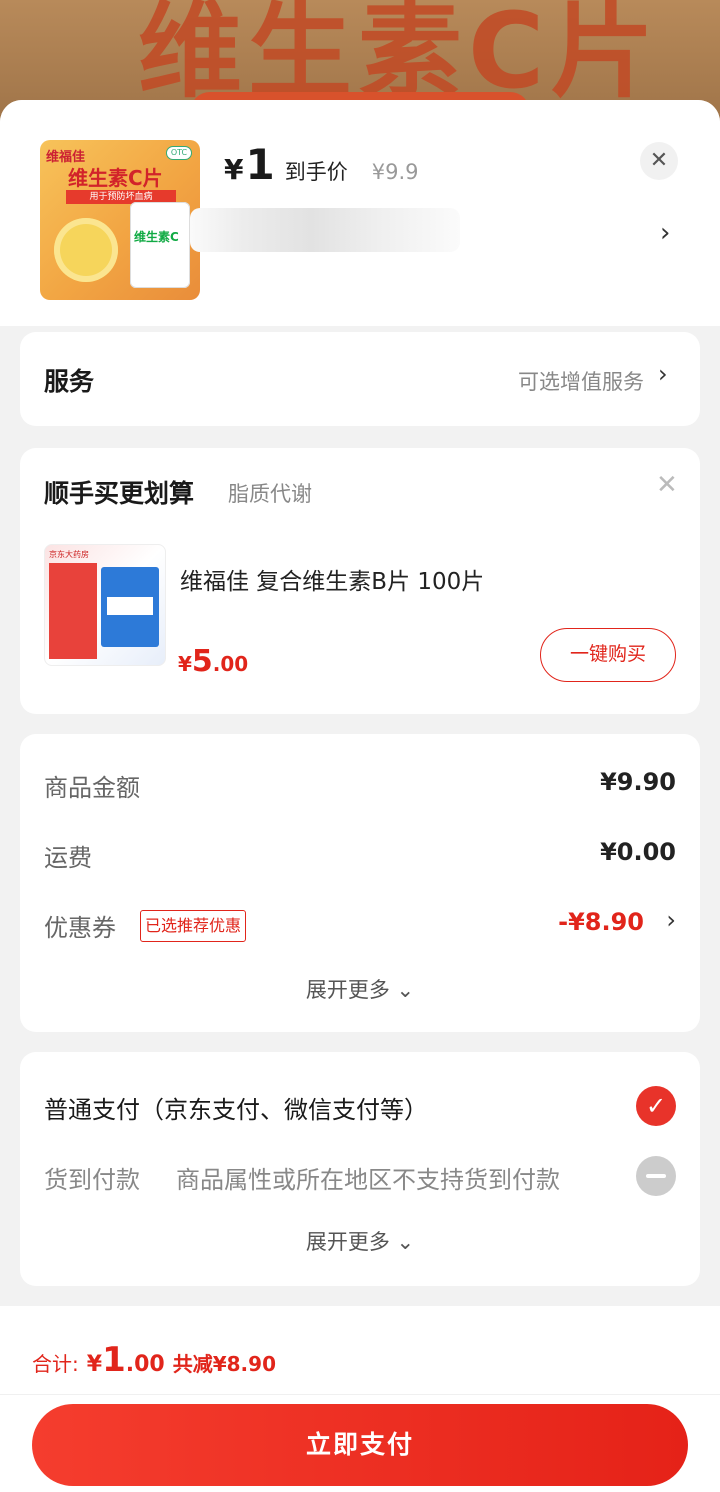 The width and height of the screenshot is (720, 1492). I want to click on shipping-value: ¥0.00, so click(638, 852).